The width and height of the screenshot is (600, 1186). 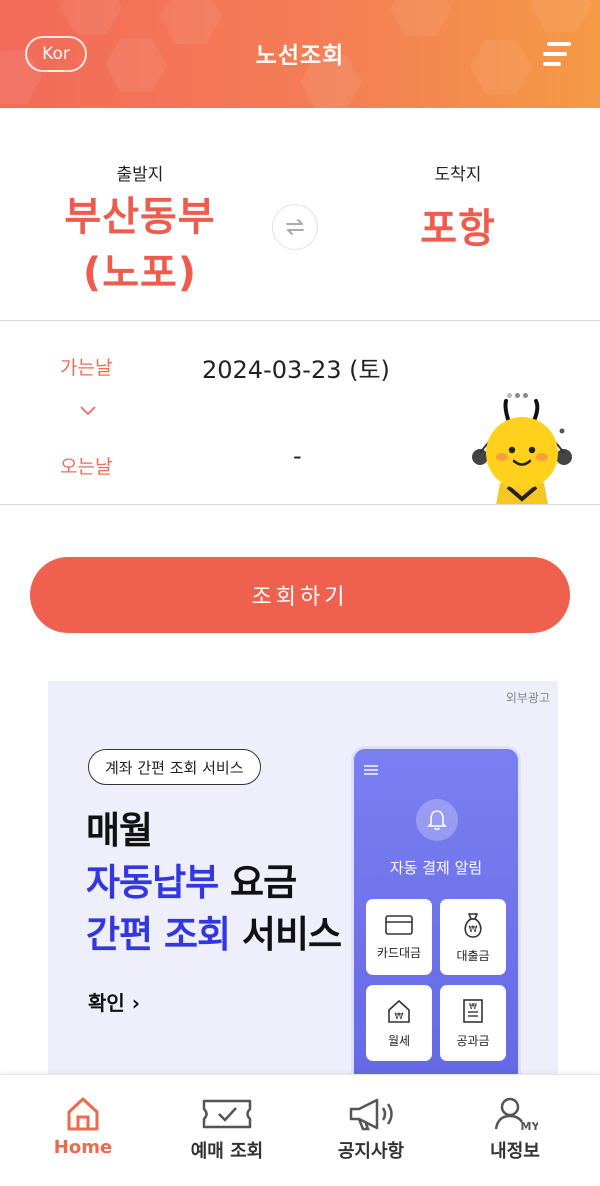 What do you see at coordinates (140, 175) in the screenshot?
I see `departure-label: 출발지` at bounding box center [140, 175].